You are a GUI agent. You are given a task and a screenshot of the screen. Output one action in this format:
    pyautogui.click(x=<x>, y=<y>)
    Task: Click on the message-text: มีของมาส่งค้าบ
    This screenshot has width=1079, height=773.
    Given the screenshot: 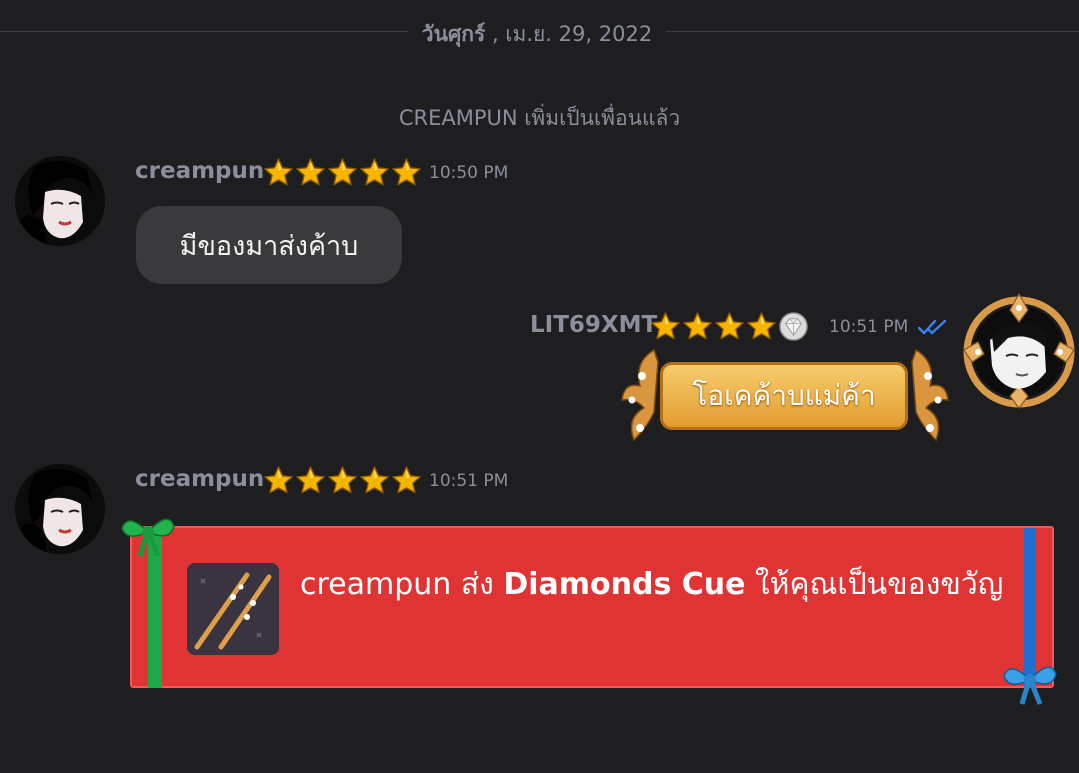 What is the action you would take?
    pyautogui.click(x=269, y=246)
    